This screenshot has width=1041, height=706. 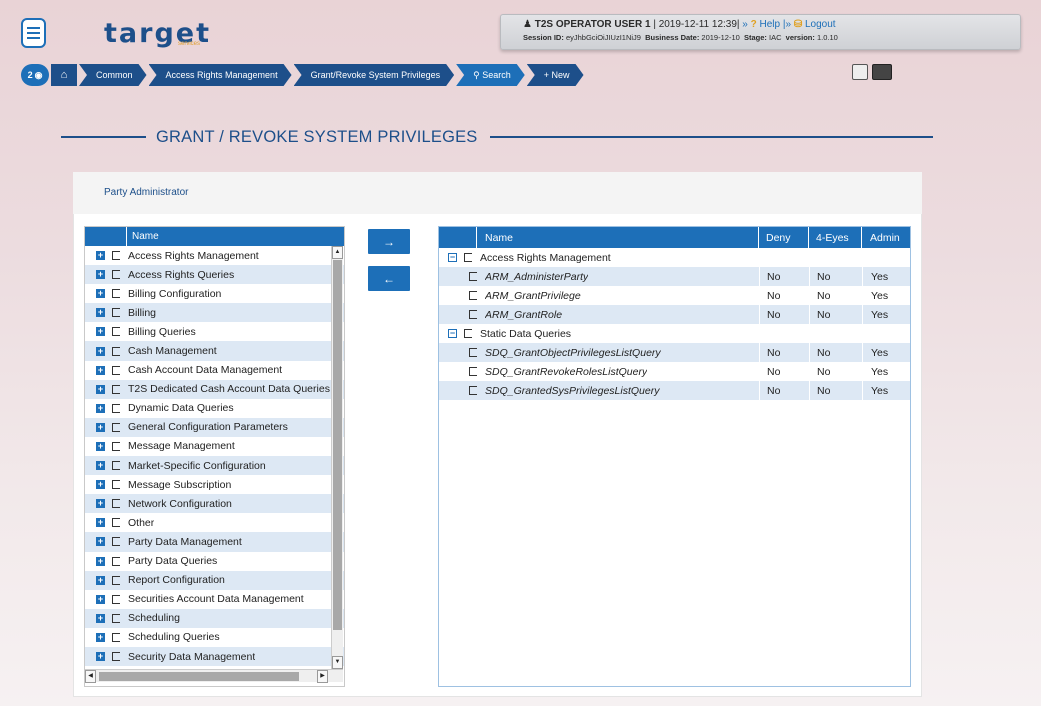 What do you see at coordinates (452, 333) in the screenshot?
I see `collapse-icon: −` at bounding box center [452, 333].